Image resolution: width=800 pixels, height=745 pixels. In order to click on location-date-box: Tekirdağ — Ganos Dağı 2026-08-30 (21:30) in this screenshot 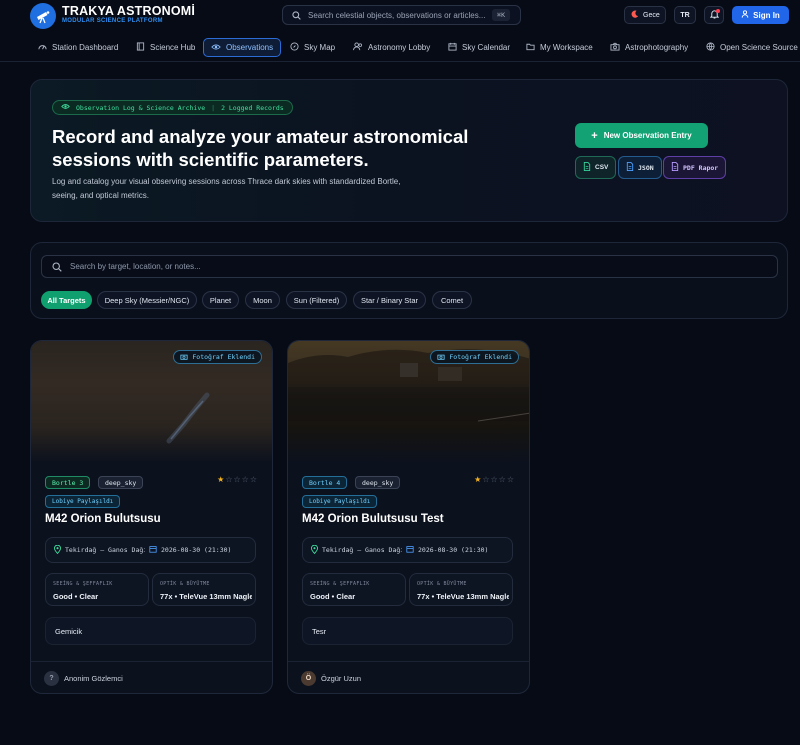, I will do `click(407, 550)`.